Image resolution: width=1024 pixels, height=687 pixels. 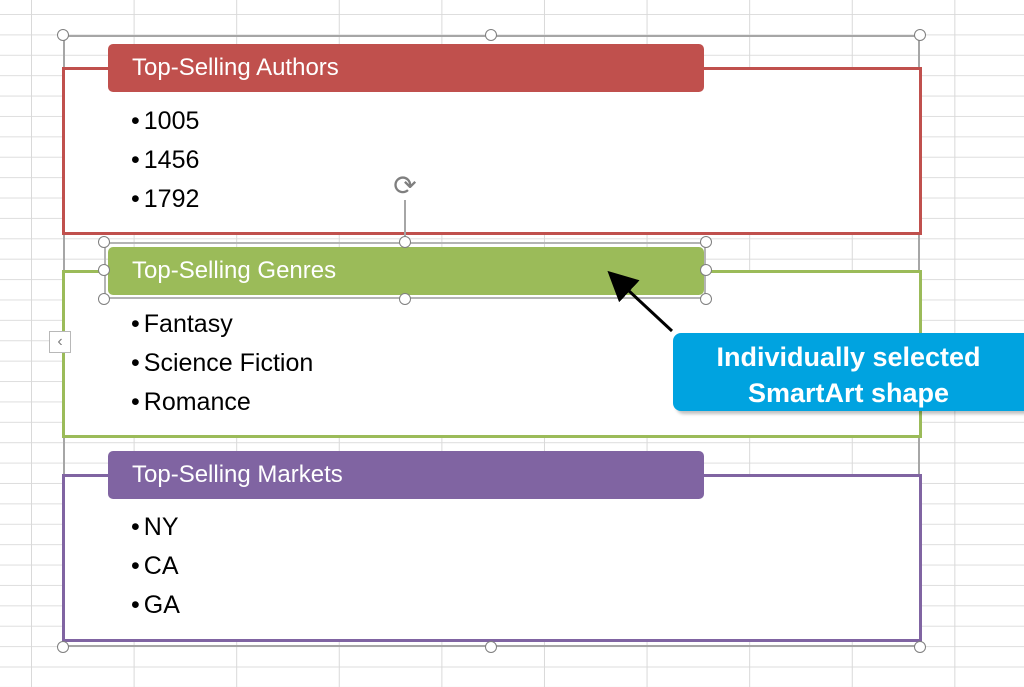 I want to click on callout-line-2: SmartArt shape, so click(x=848, y=393).